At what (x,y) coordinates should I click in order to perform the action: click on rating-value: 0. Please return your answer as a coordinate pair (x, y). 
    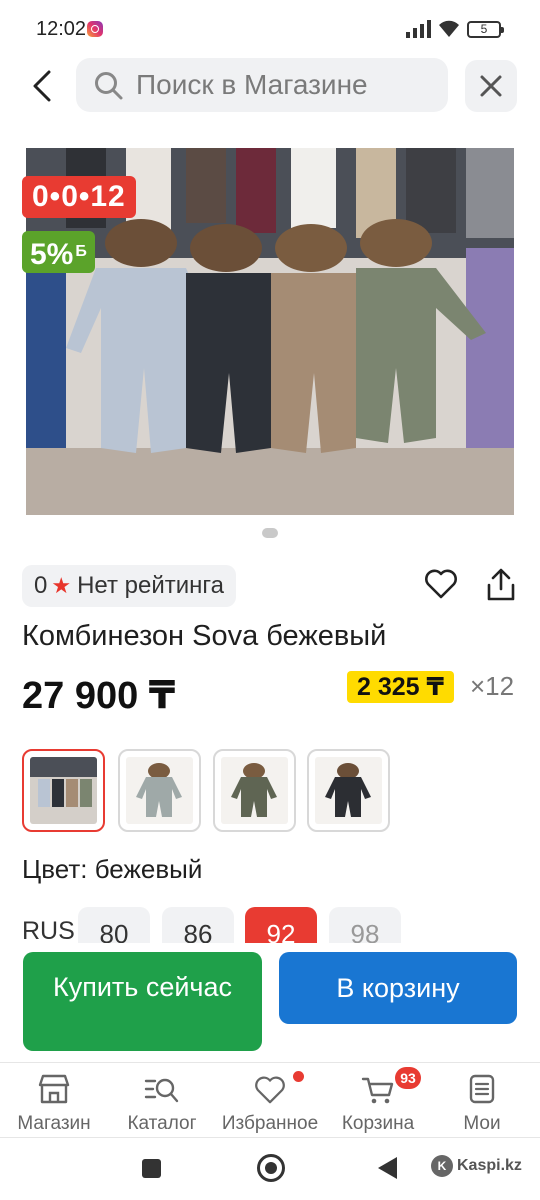
    Looking at the image, I should click on (41, 585).